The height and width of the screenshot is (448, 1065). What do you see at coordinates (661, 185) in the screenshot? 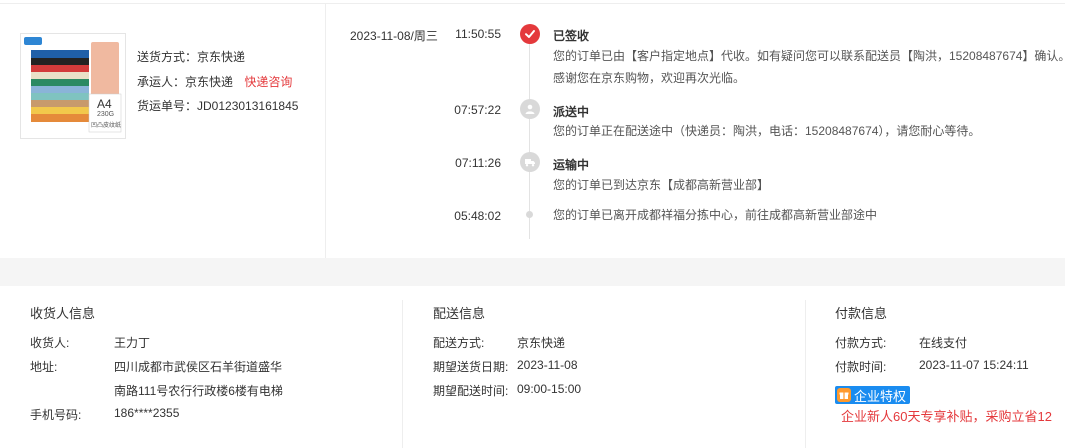
I see `event-desc: 您的订单已到达京东【成都高新营业部】` at bounding box center [661, 185].